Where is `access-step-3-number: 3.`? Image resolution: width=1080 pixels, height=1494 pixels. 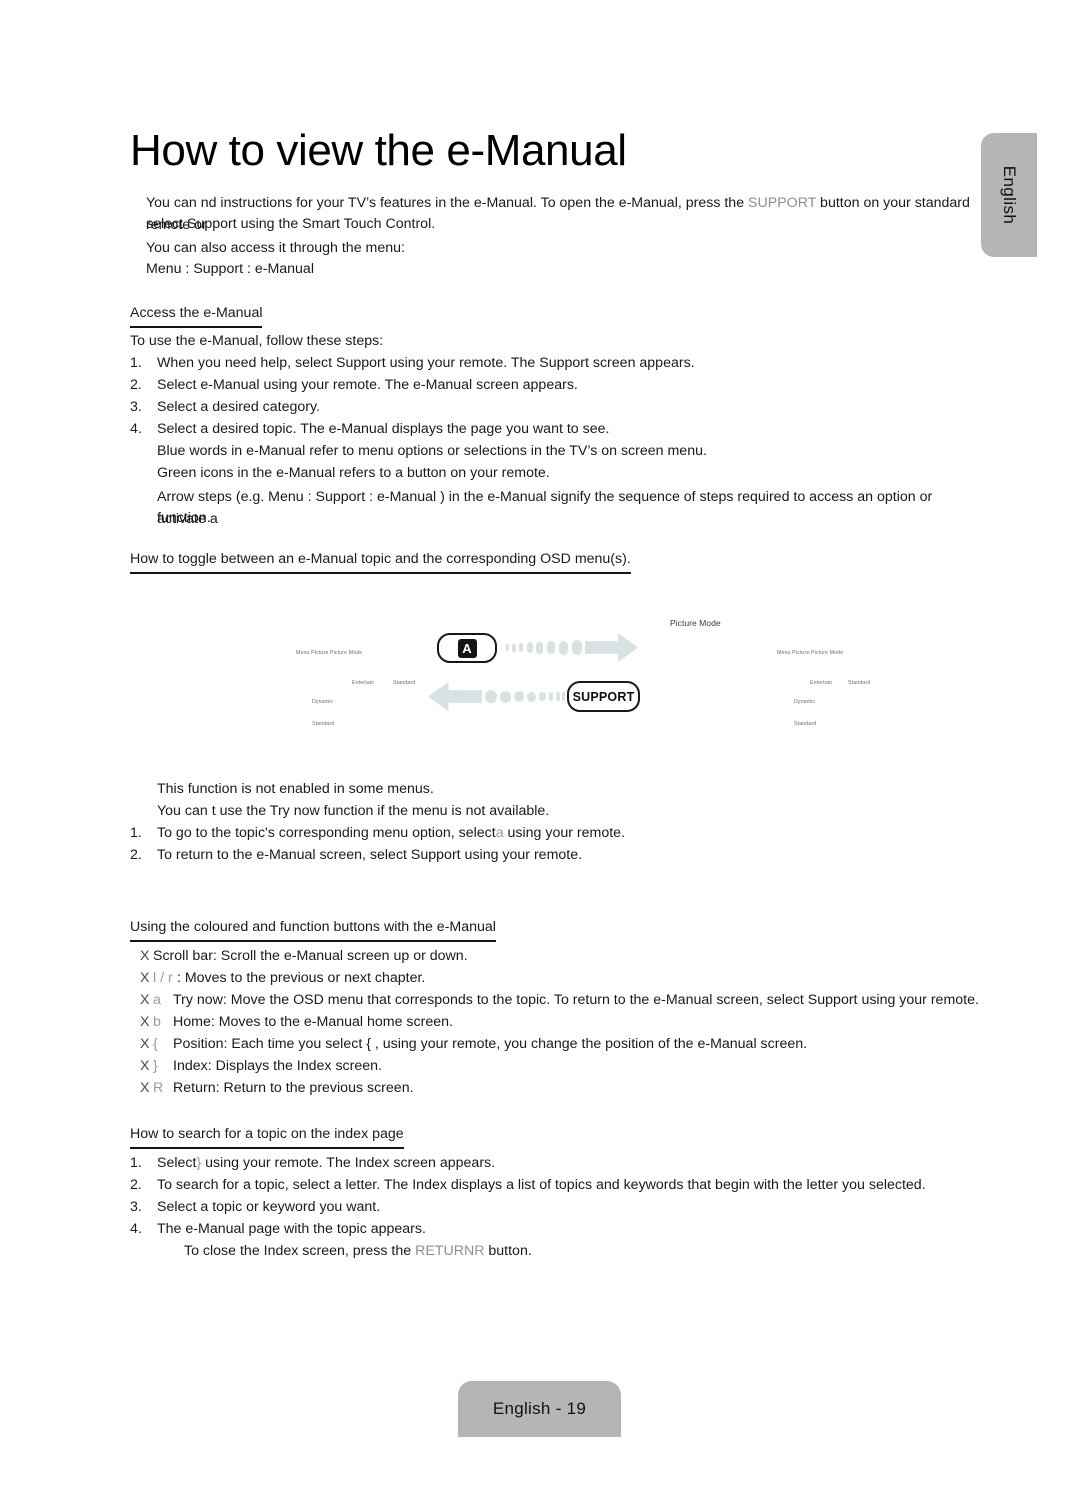 access-step-3-number: 3. is located at coordinates (136, 407).